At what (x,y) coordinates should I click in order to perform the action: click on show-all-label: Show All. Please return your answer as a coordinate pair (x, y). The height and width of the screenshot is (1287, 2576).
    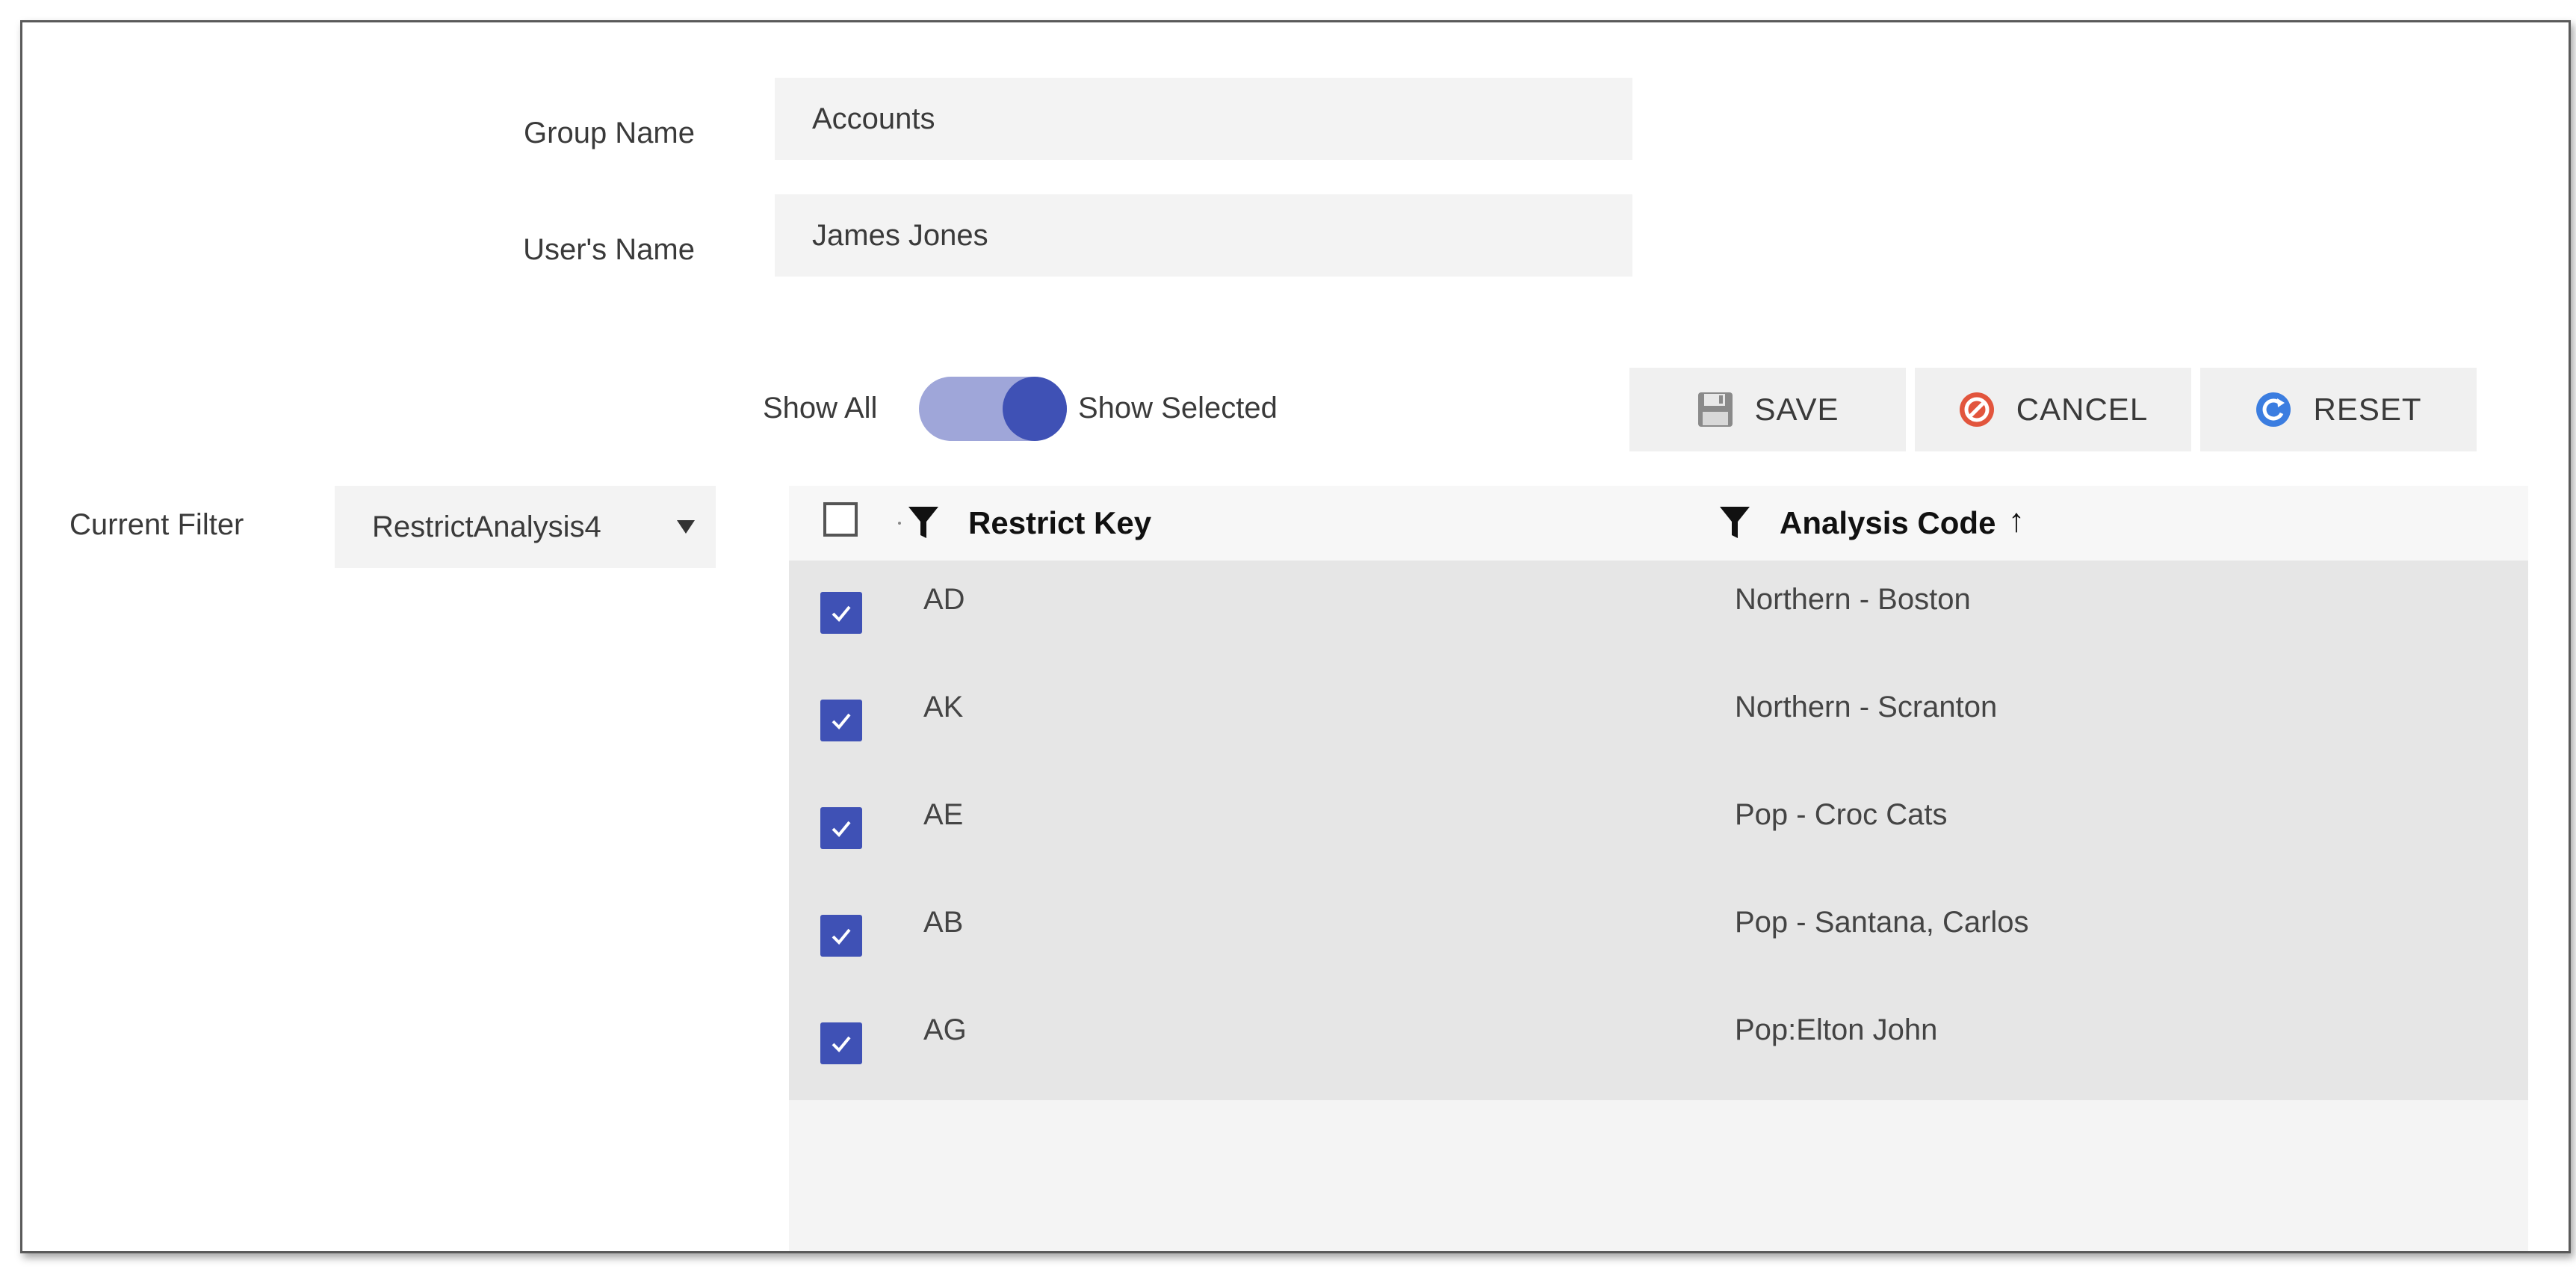
    Looking at the image, I should click on (820, 408).